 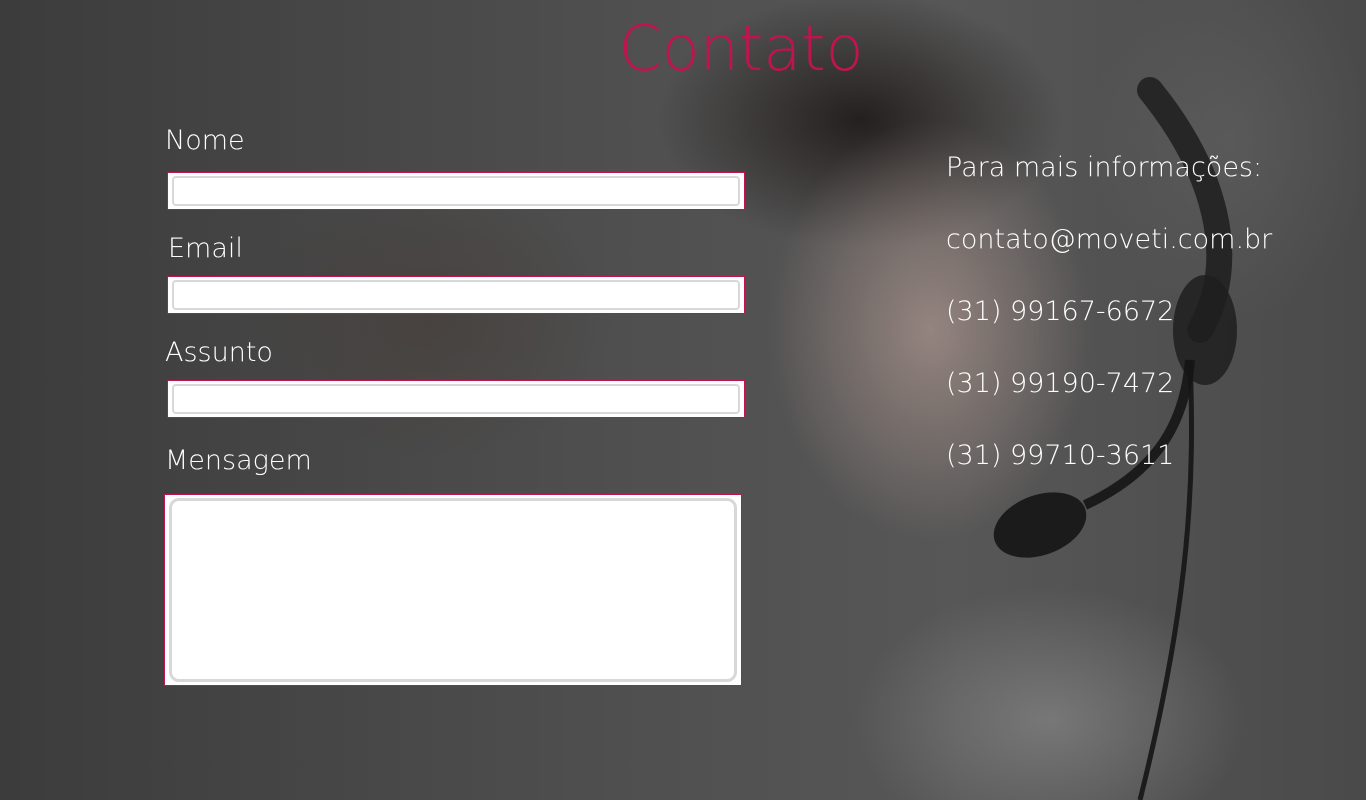 I want to click on name-label: Nome, so click(x=205, y=140).